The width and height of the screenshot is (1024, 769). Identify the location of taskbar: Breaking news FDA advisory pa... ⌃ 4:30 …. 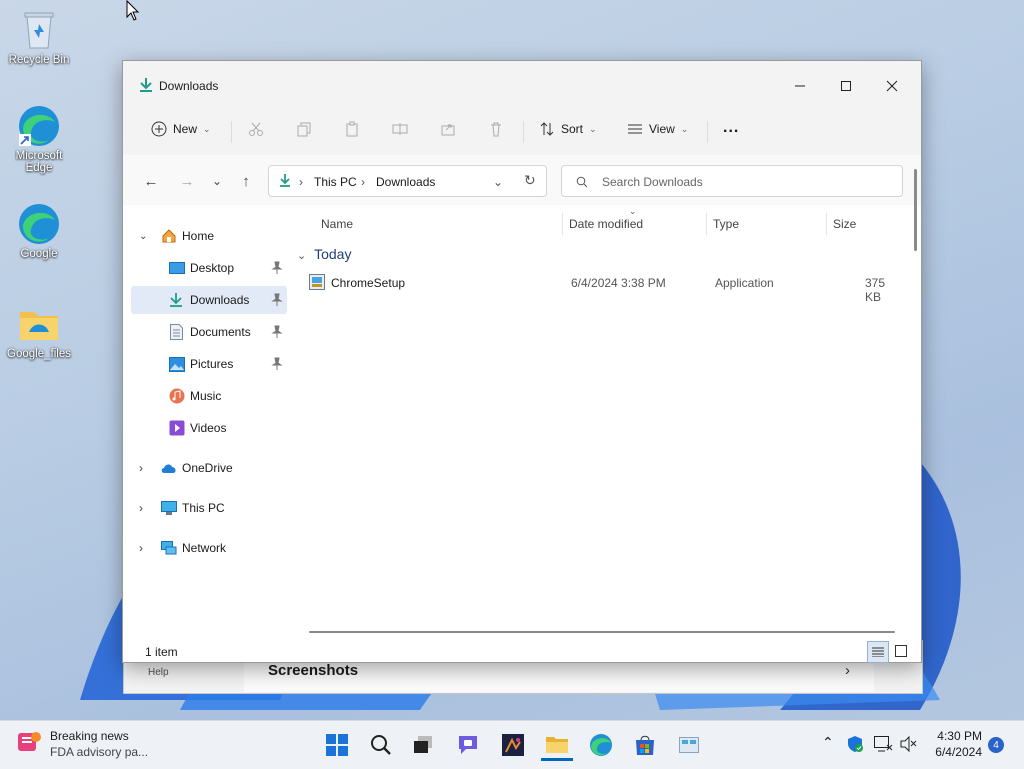
(512, 744).